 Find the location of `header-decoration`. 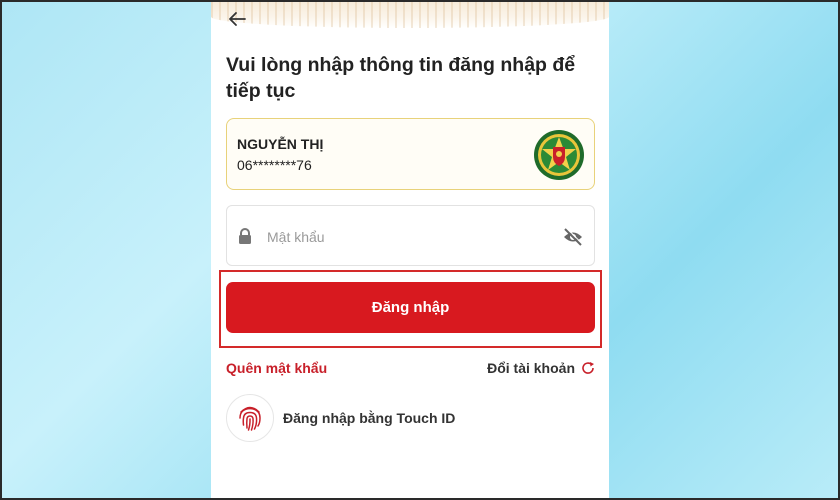

header-decoration is located at coordinates (410, 14).